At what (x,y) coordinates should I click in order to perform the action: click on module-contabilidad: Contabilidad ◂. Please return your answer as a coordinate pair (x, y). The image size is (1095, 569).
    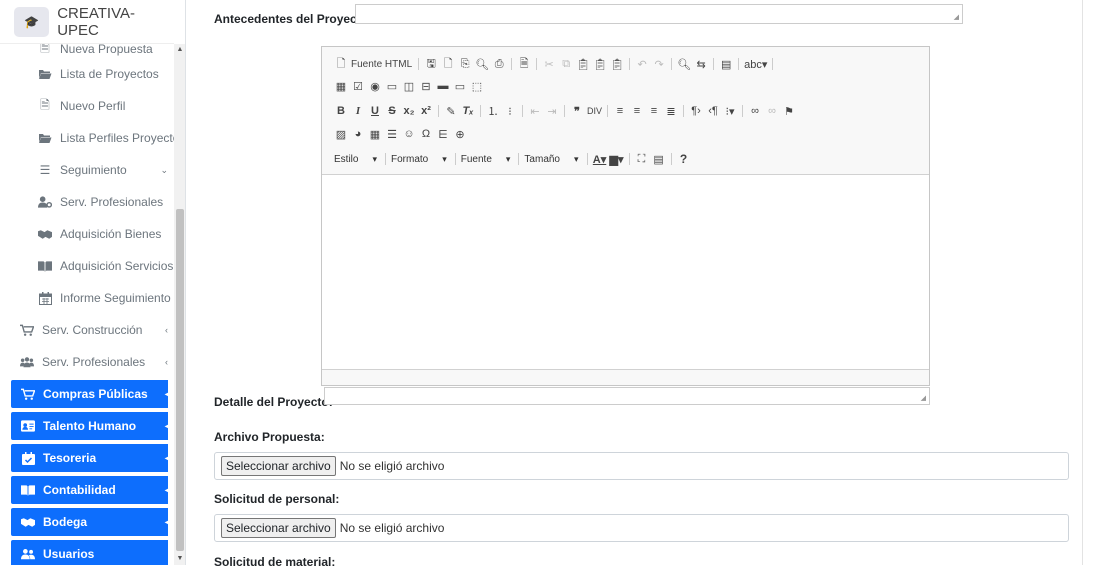
    Looking at the image, I should click on (90, 490).